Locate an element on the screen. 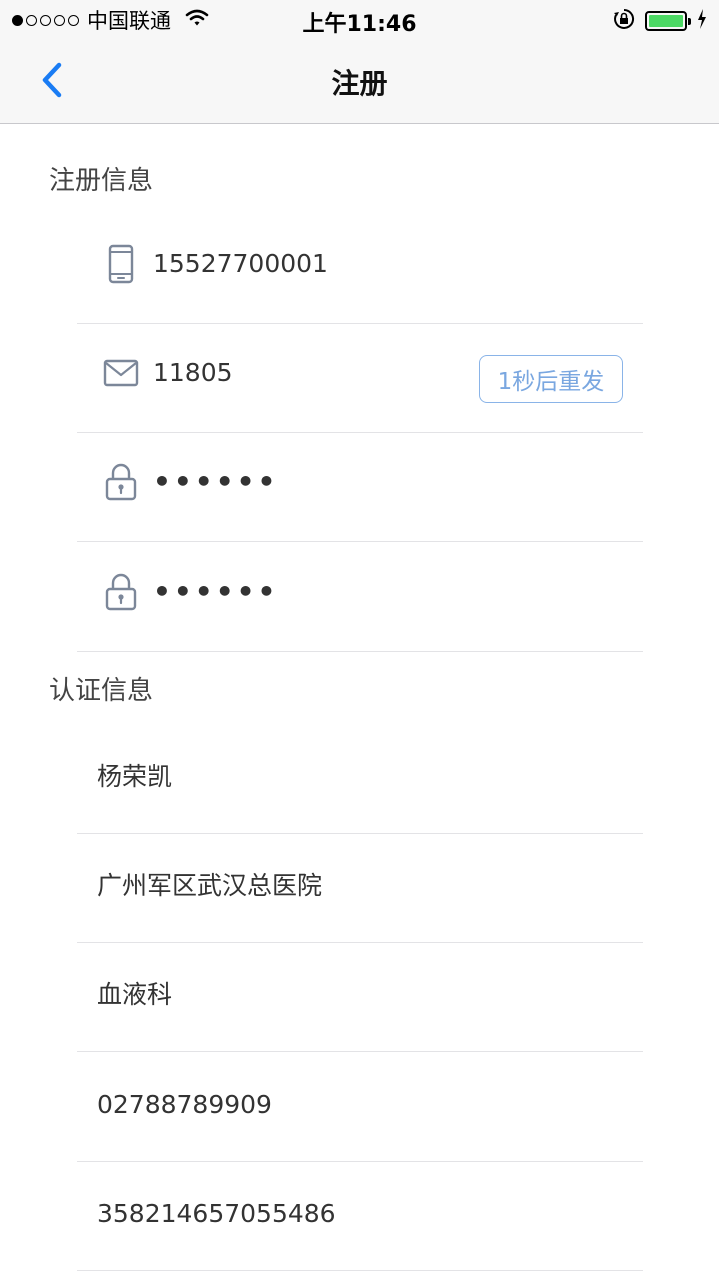 The image size is (719, 1280). navigation-bar: 注册 is located at coordinates (359, 82).